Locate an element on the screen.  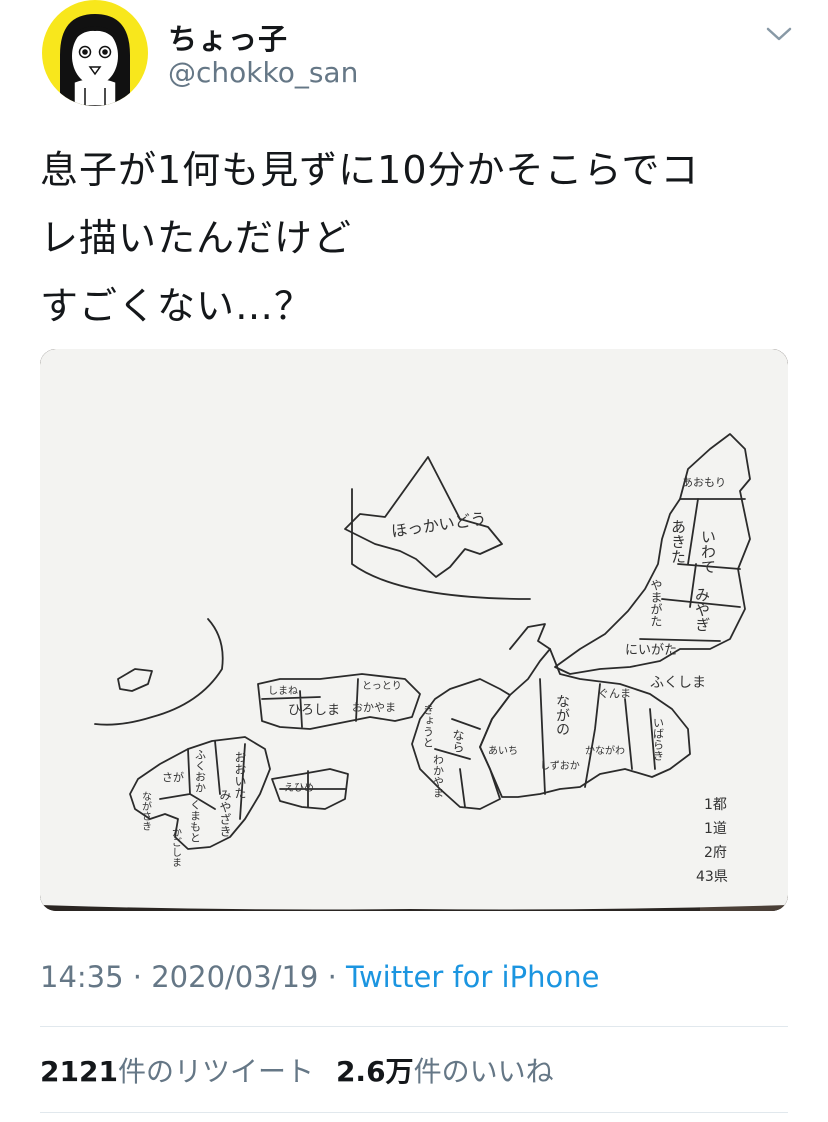
map-label-wakayama: わかやま is located at coordinates (438, 776).